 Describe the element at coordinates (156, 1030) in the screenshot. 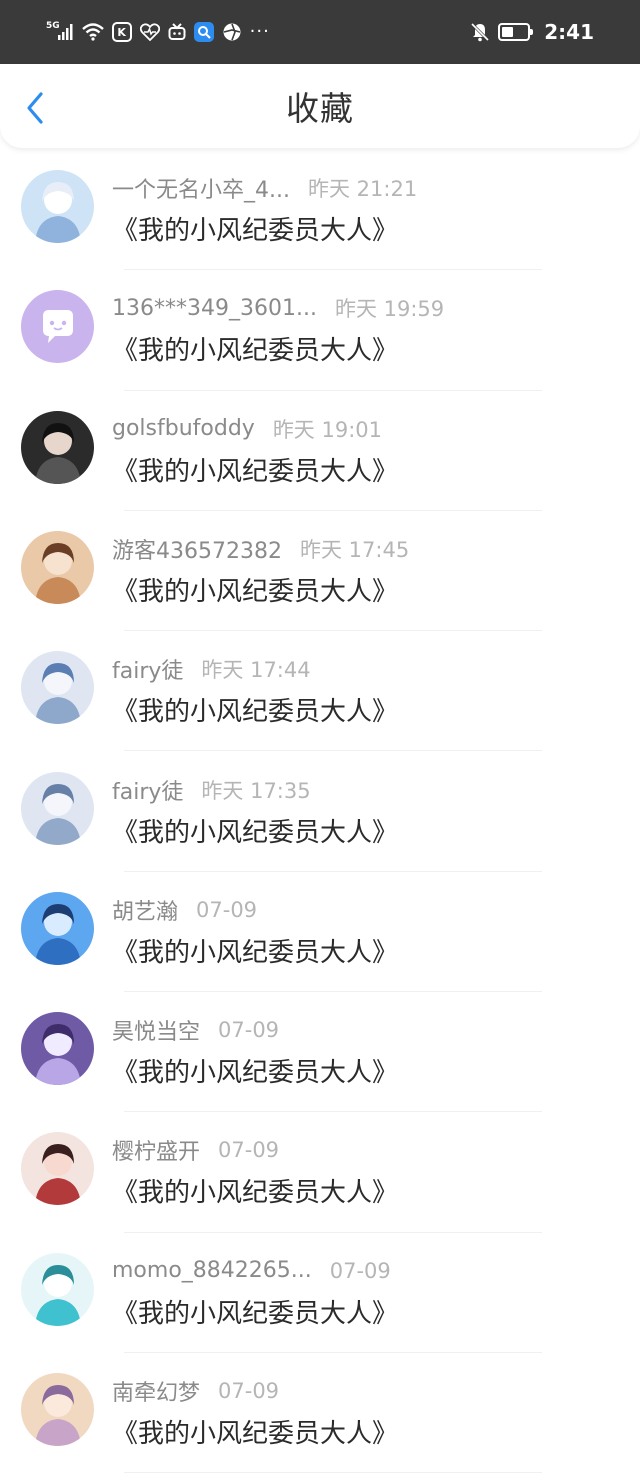

I see `user-name: 昊悦当空` at that location.